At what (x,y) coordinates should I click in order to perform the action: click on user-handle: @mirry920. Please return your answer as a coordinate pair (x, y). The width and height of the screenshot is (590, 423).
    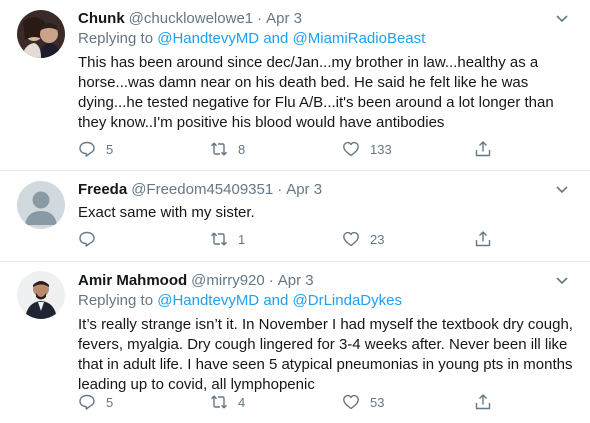
    Looking at the image, I should click on (228, 280).